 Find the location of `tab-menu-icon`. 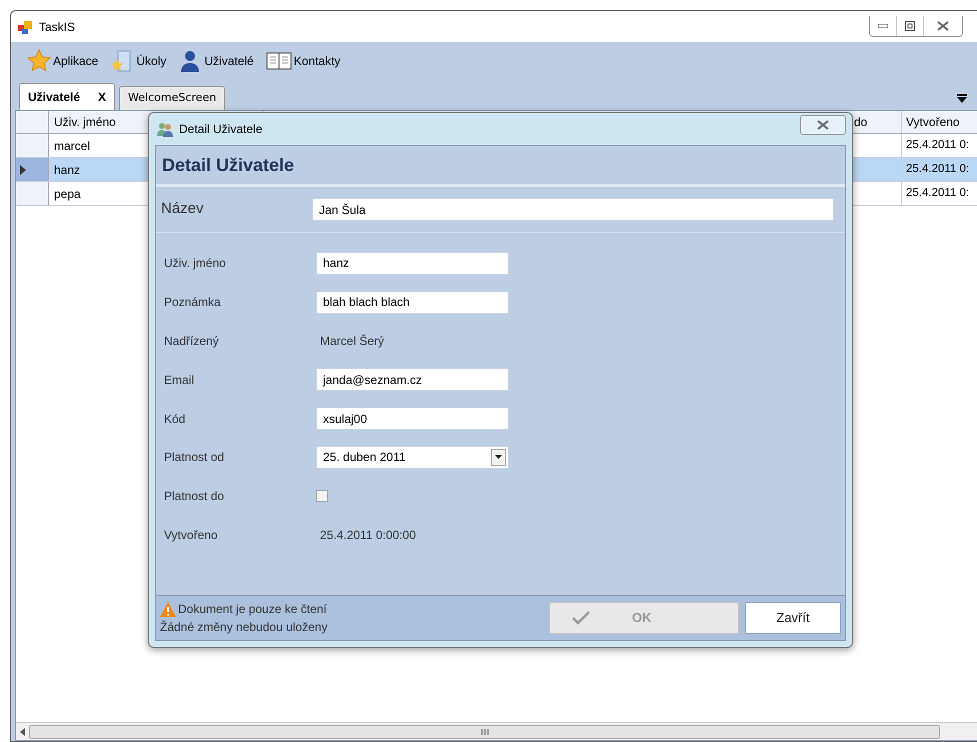

tab-menu-icon is located at coordinates (962, 98).